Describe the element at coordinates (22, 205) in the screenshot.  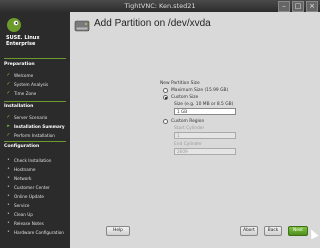
I see `step-label: Service` at that location.